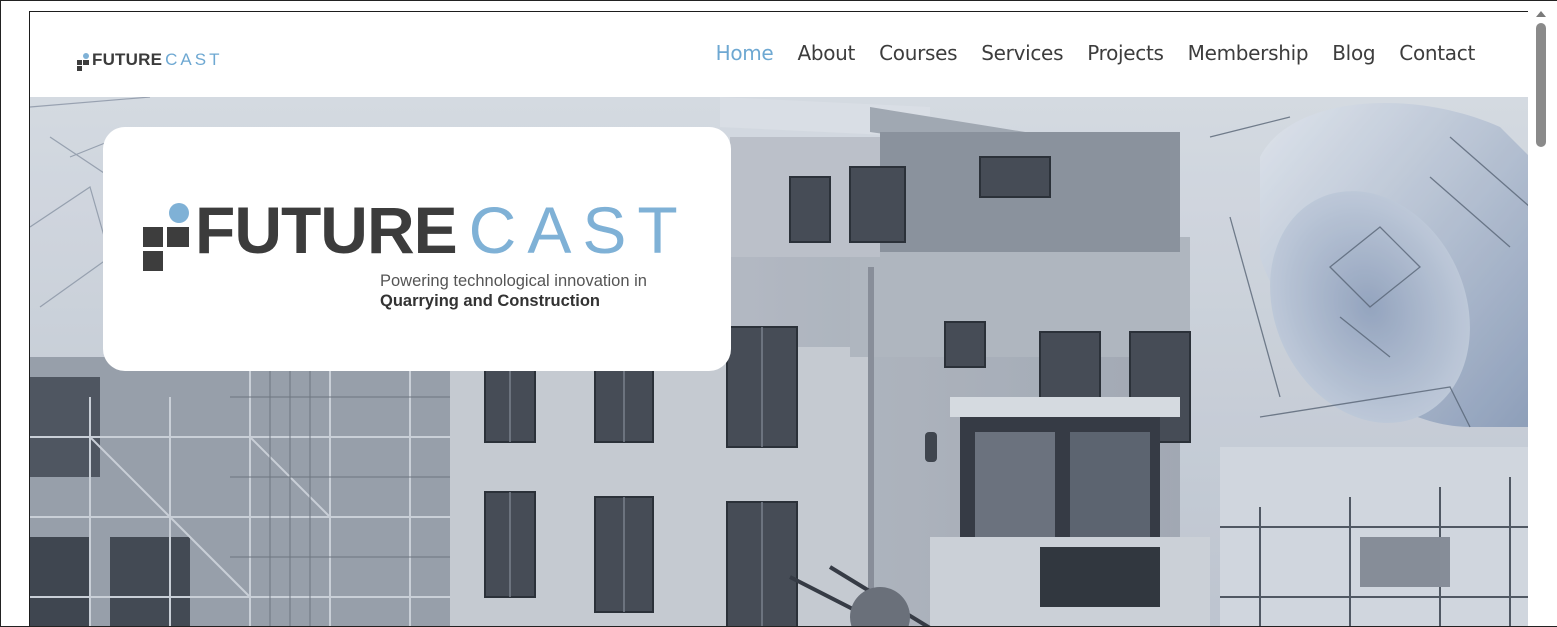 This screenshot has height=627, width=1557. What do you see at coordinates (578, 230) in the screenshot?
I see `hero-logo-text-cast: CAST` at bounding box center [578, 230].